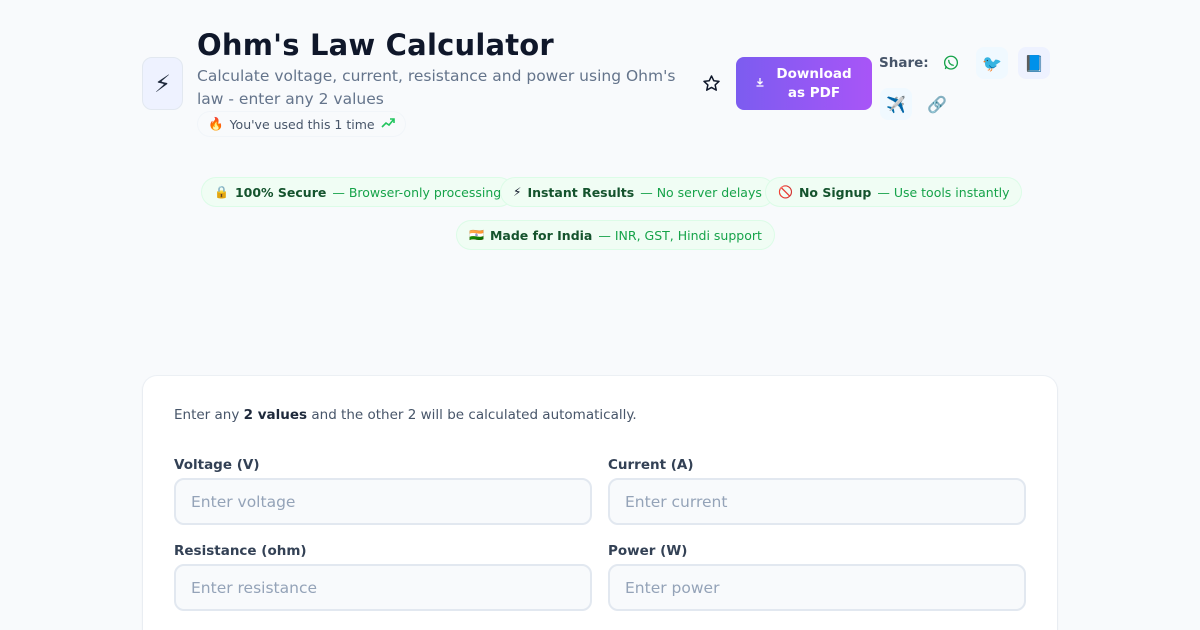  I want to click on share-label: Share:, so click(904, 63).